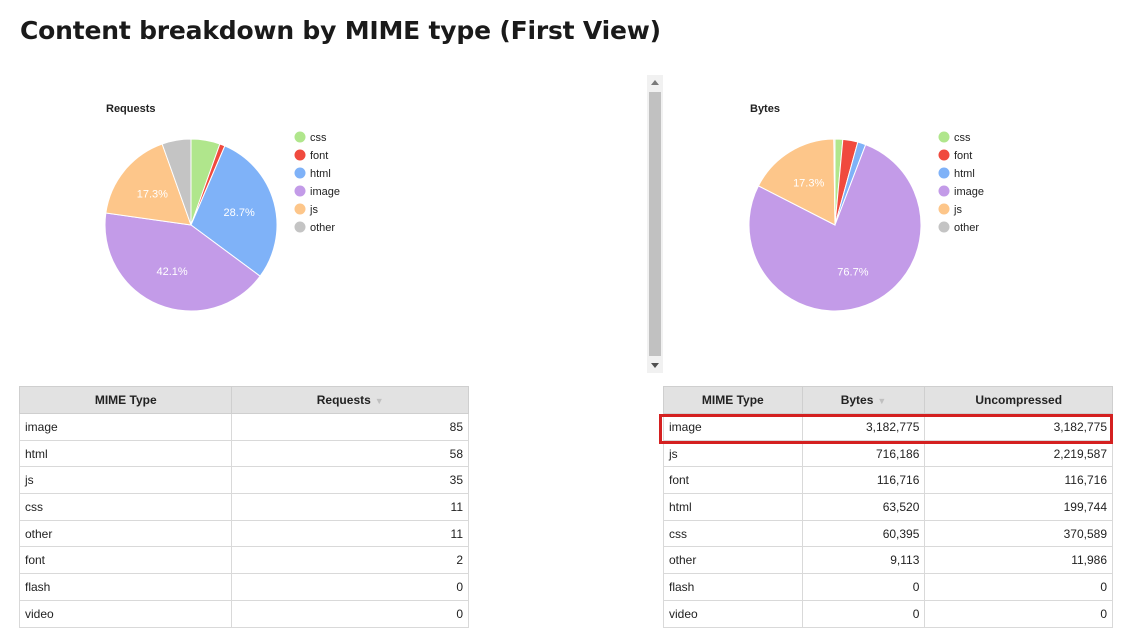 This screenshot has height=636, width=1123. I want to click on table-row: video 0 0, so click(888, 613).